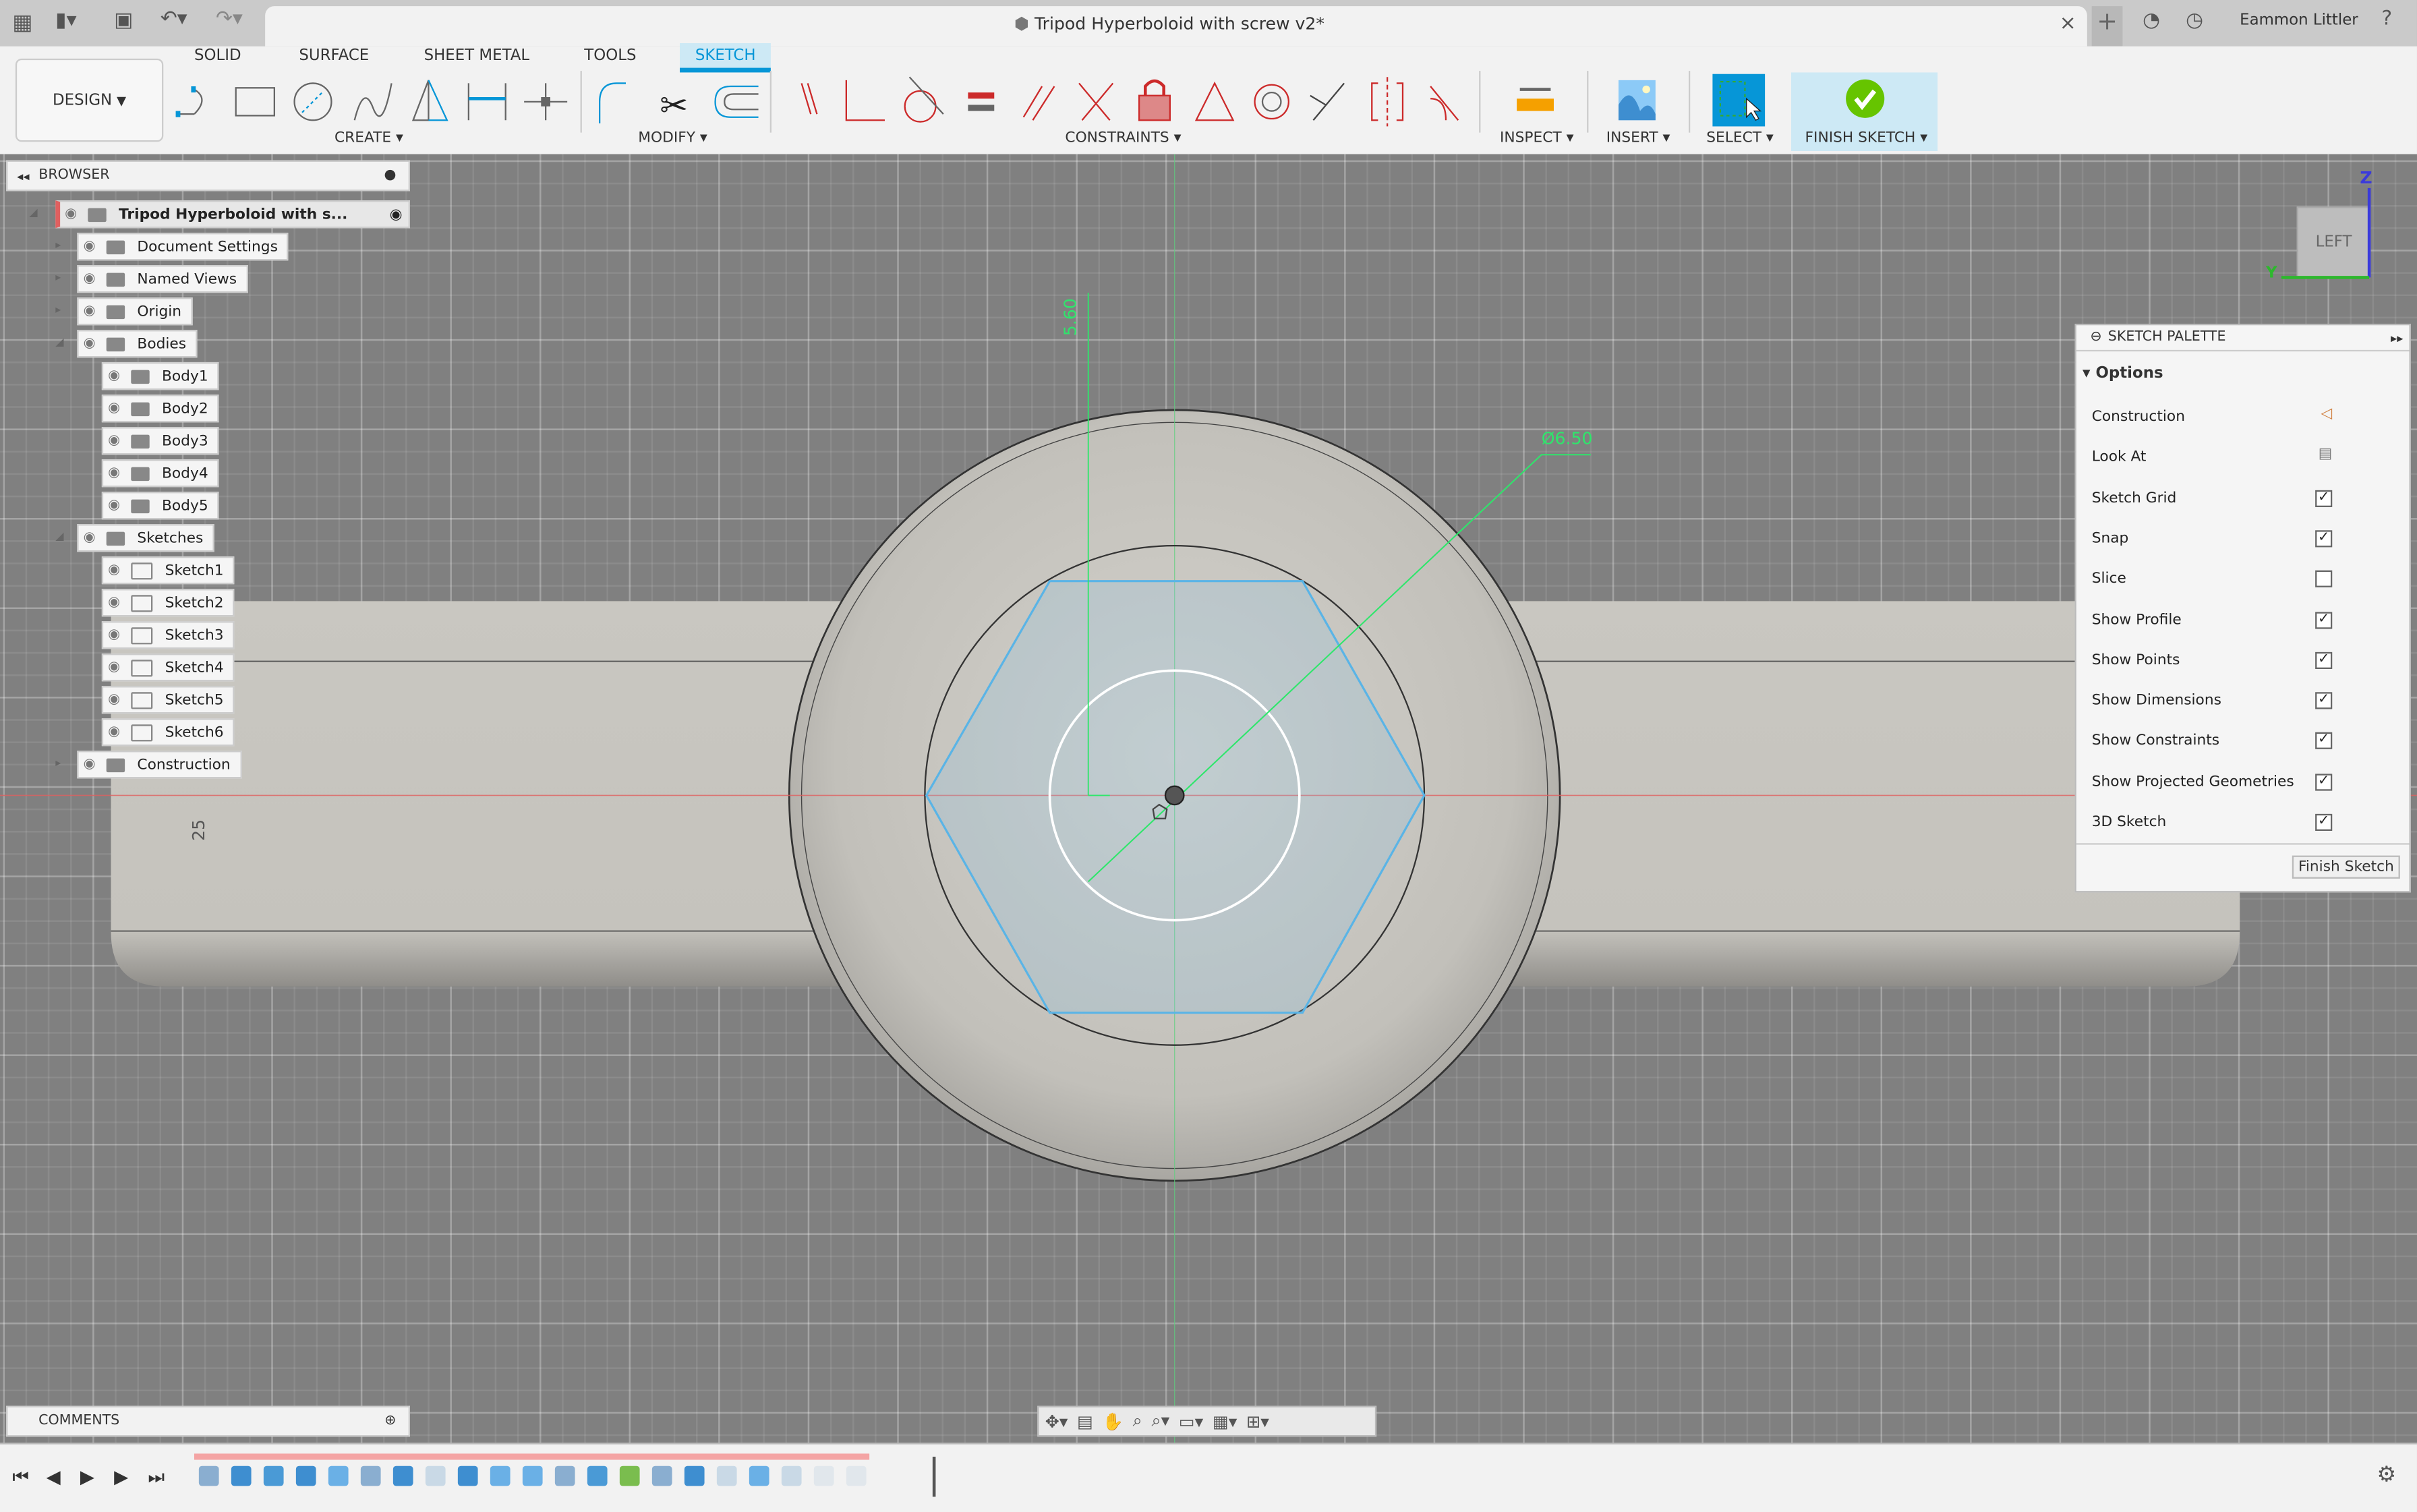 The height and width of the screenshot is (1512, 2417). What do you see at coordinates (865, 100) in the screenshot?
I see `perpendicular-constraint-icon` at bounding box center [865, 100].